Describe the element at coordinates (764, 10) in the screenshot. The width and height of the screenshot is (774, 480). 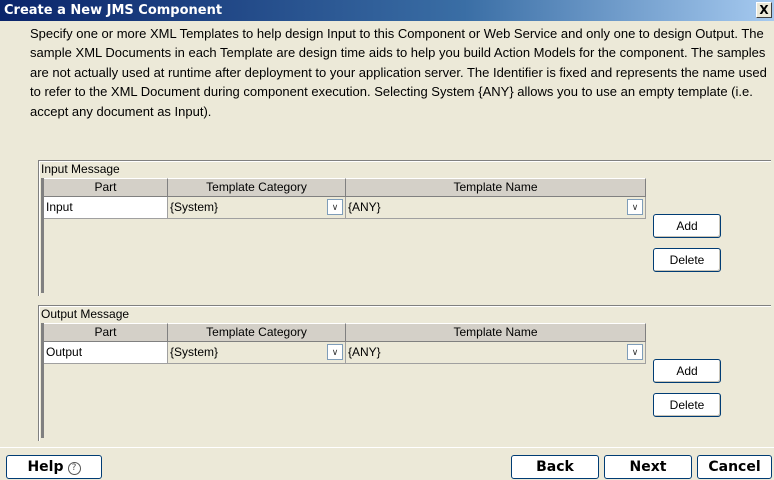
I see `close-button: X` at that location.